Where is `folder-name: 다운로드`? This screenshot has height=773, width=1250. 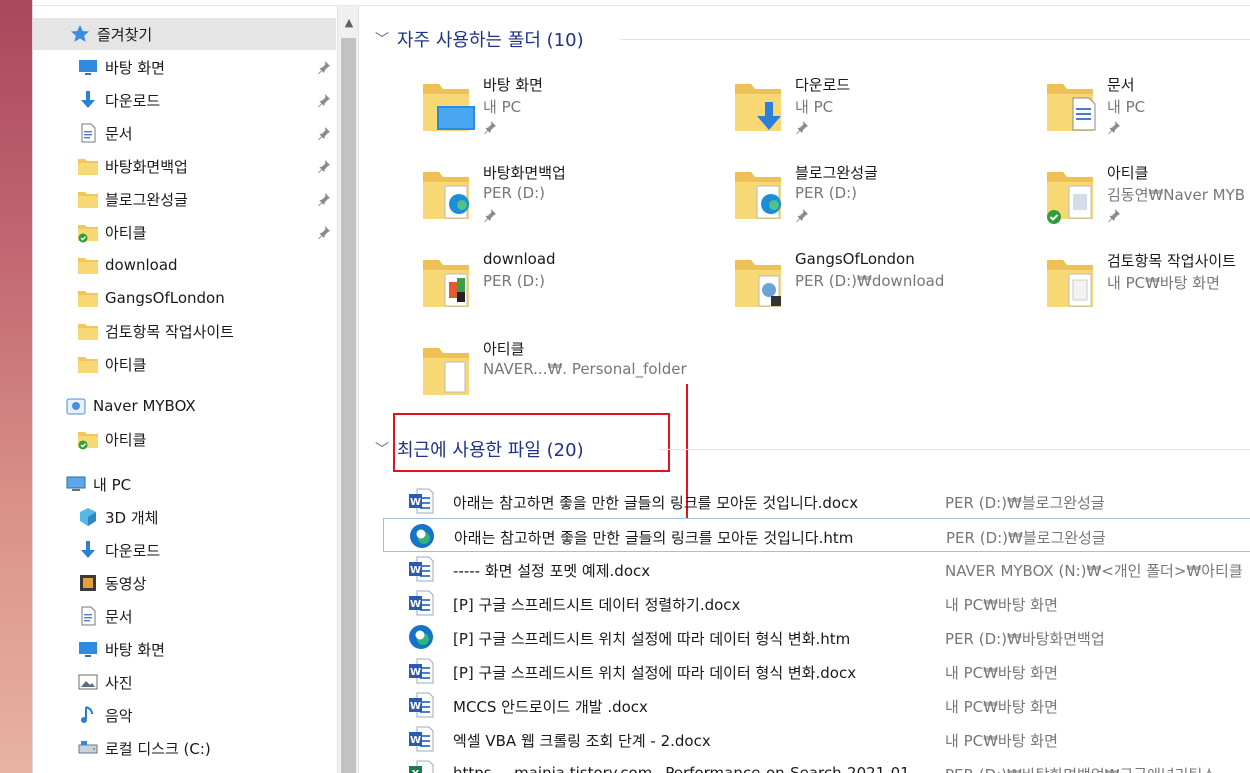
folder-name: 다운로드 is located at coordinates (823, 85).